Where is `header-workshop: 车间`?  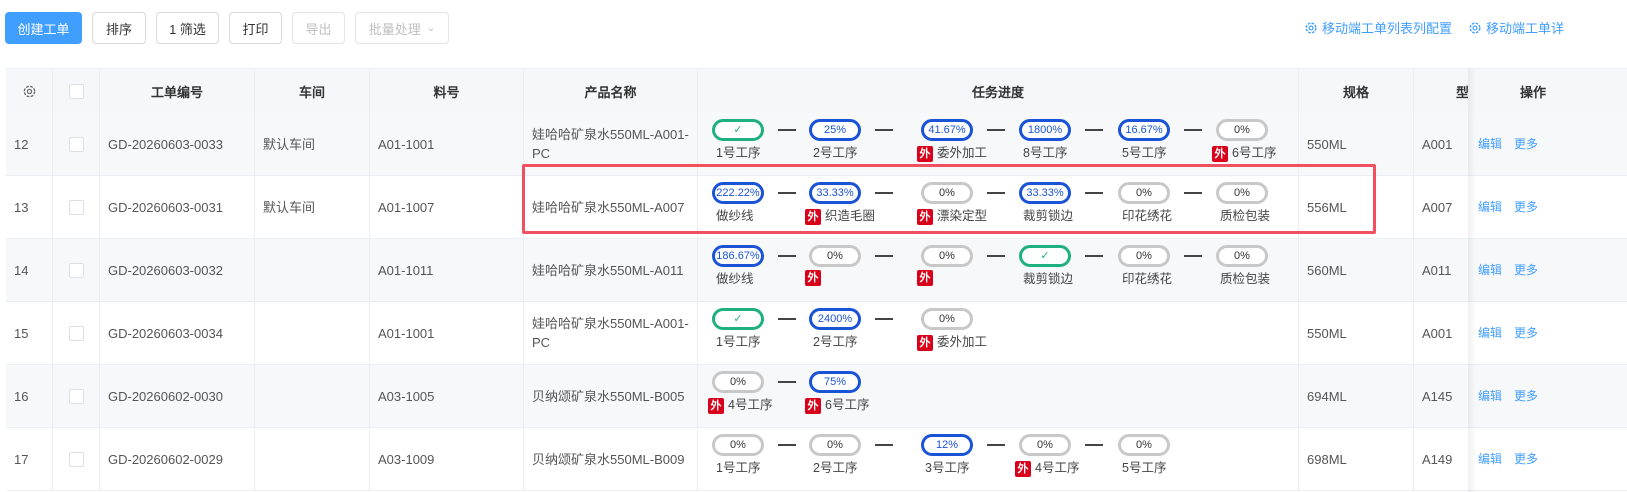
header-workshop: 车间 is located at coordinates (312, 91).